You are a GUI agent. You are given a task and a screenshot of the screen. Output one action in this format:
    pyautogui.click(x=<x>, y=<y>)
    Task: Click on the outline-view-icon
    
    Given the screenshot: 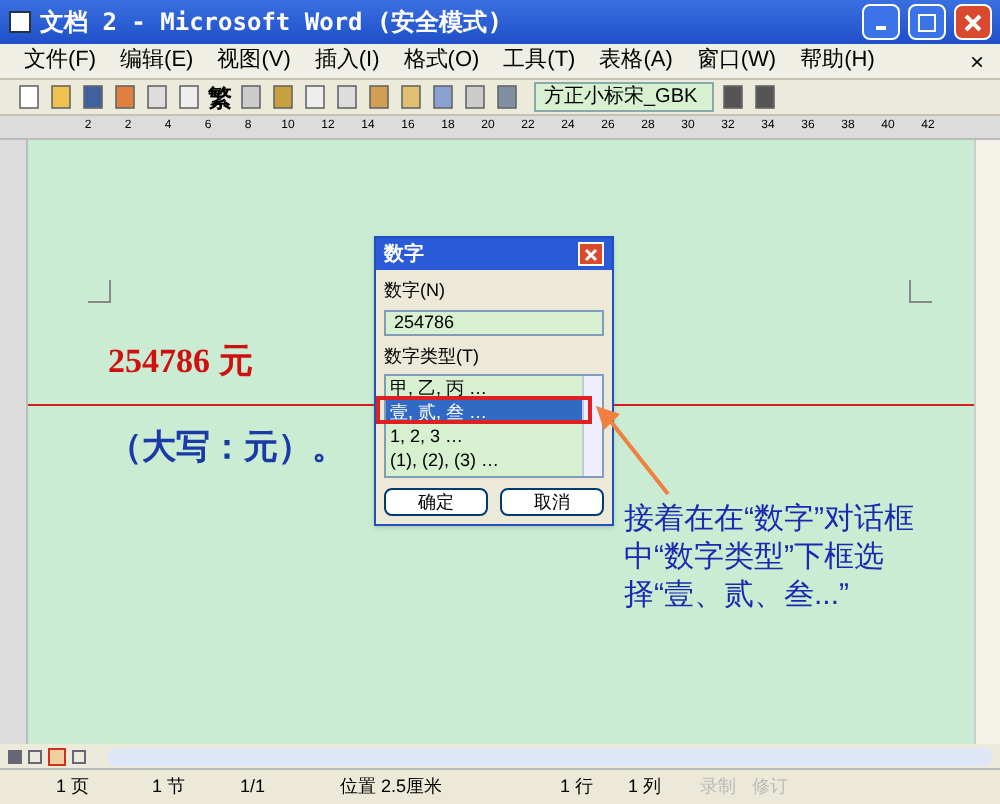 What is the action you would take?
    pyautogui.click(x=79, y=756)
    